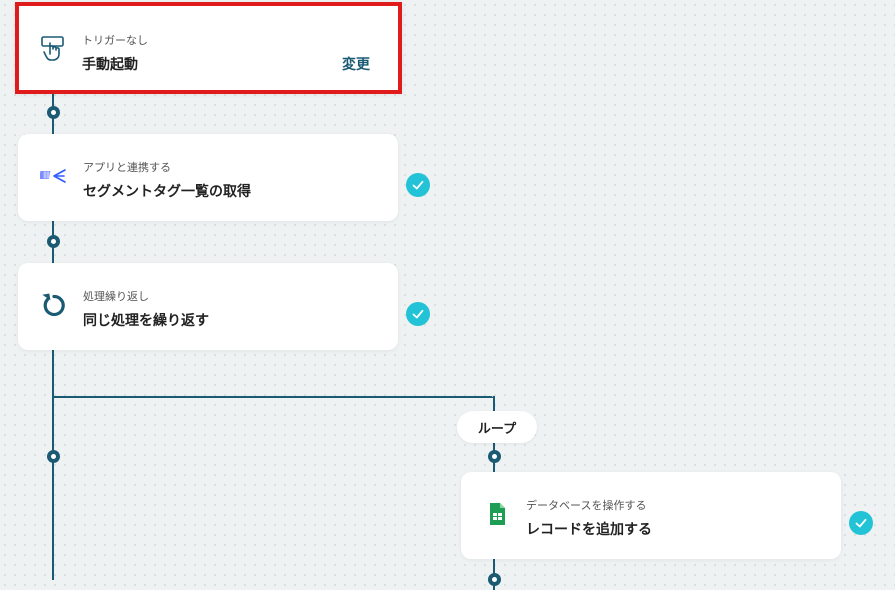 This screenshot has width=895, height=590. I want to click on change-trigger-button: 変更, so click(356, 64).